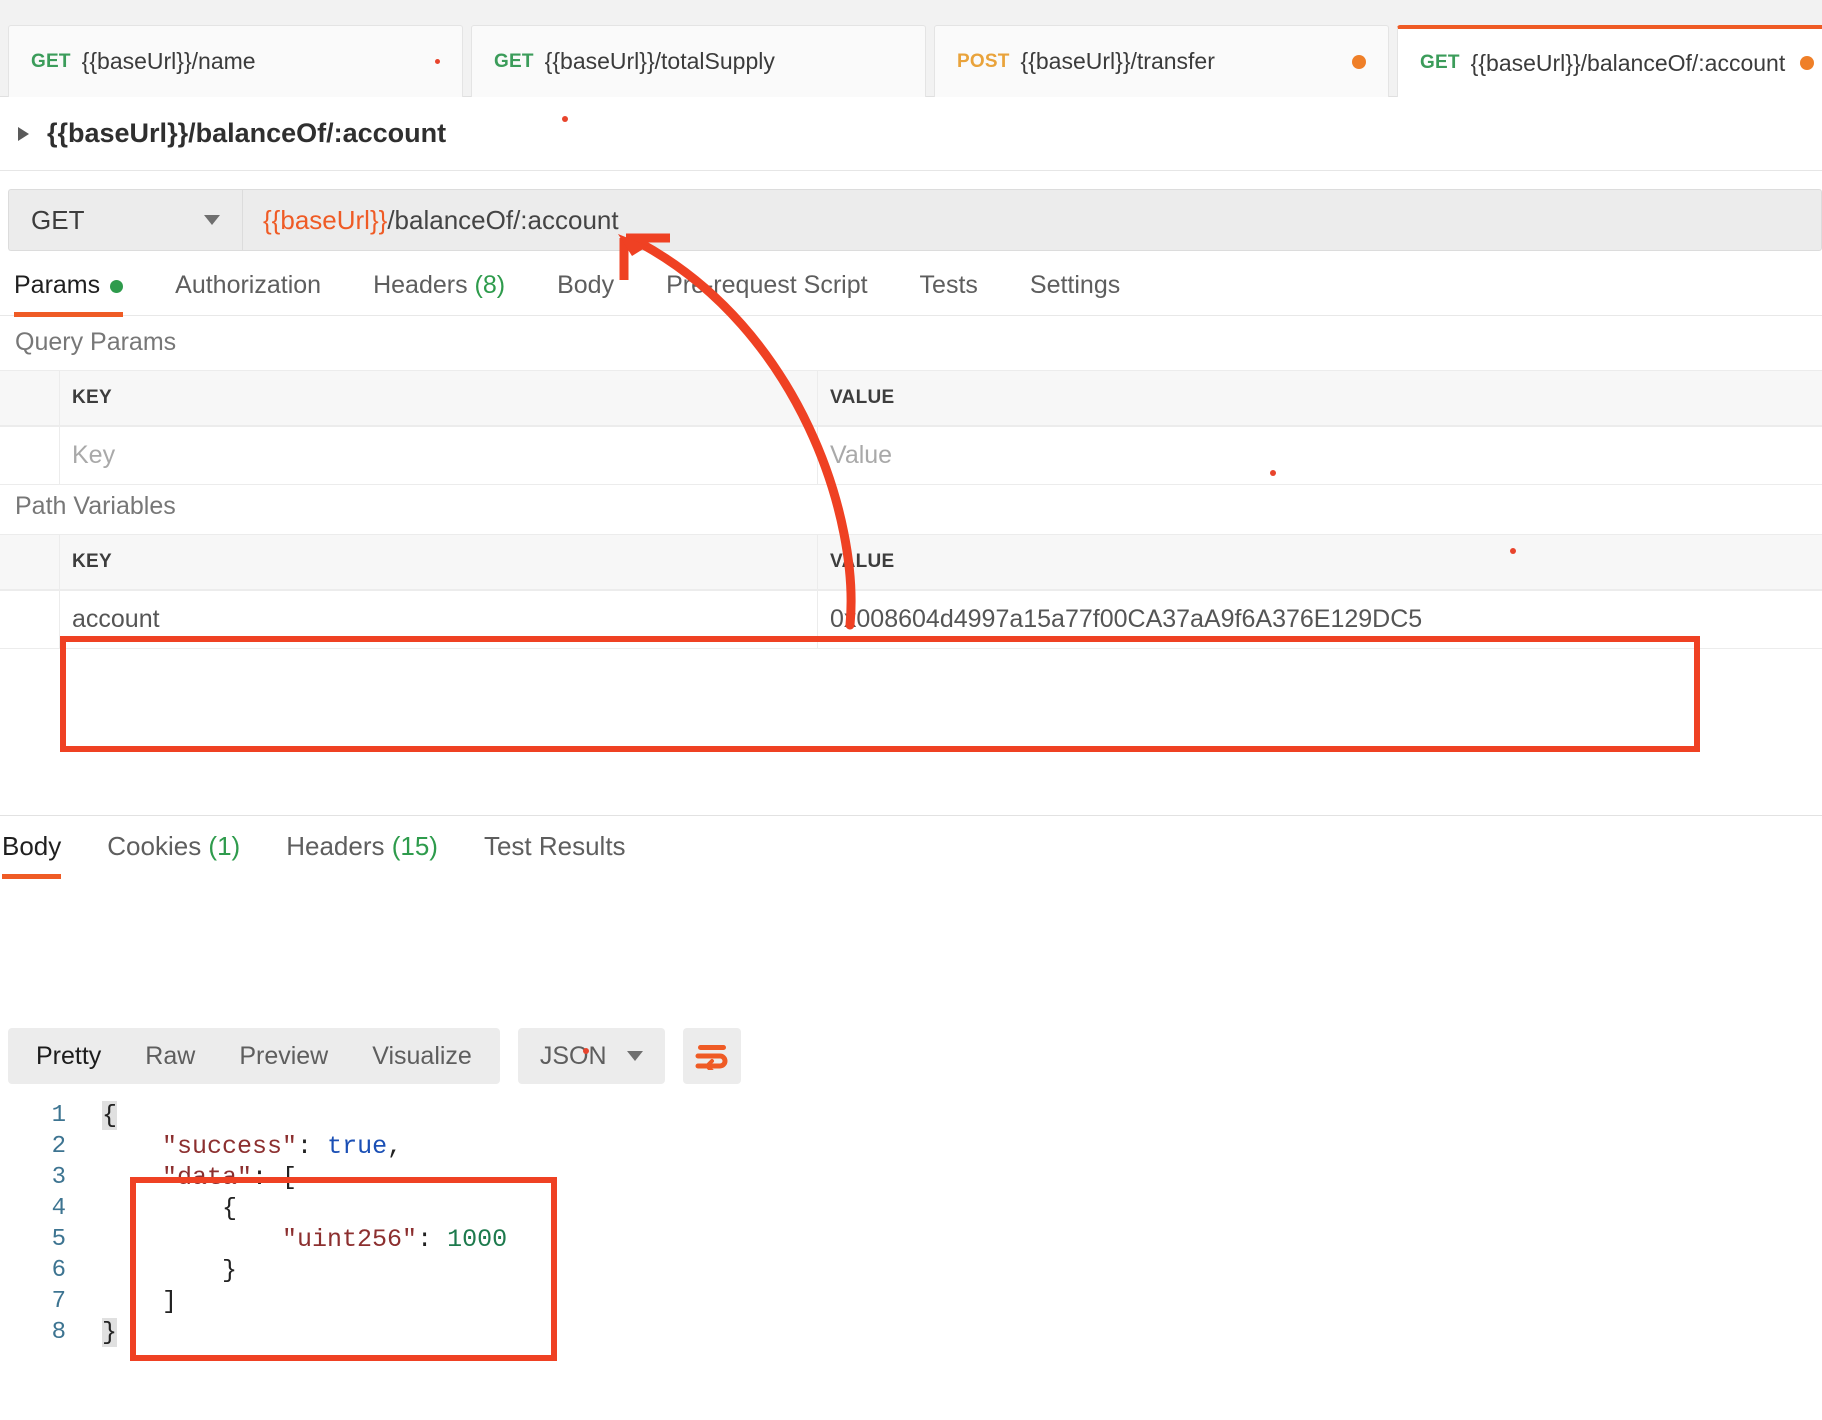  What do you see at coordinates (439, 455) in the screenshot?
I see `param-key-input: Key` at bounding box center [439, 455].